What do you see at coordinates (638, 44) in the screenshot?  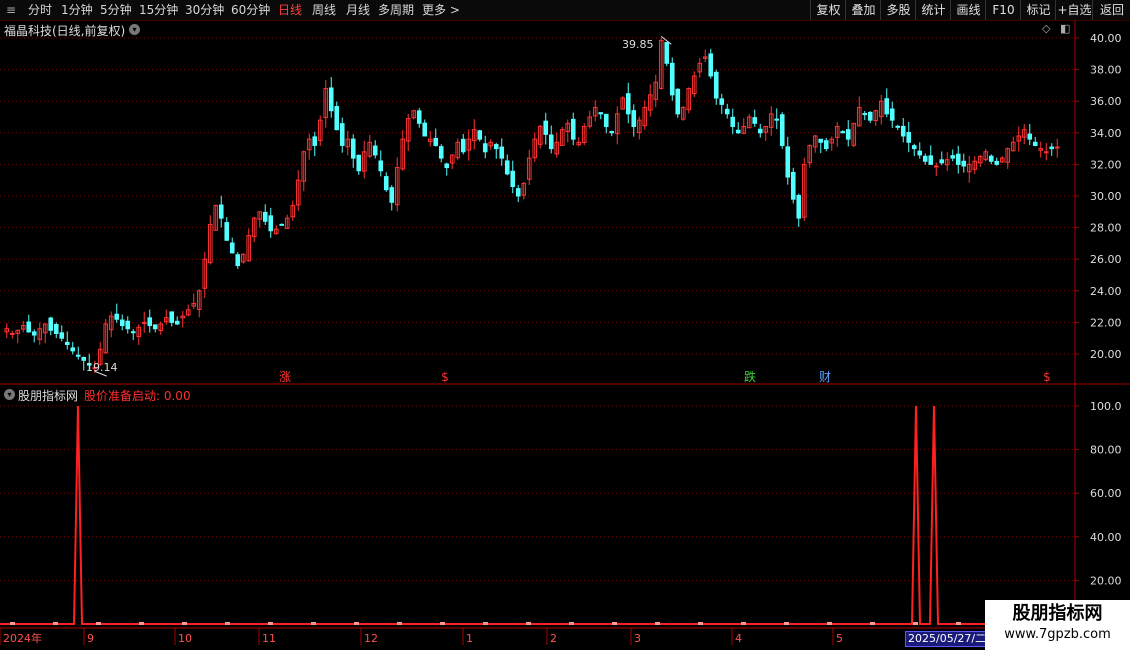 I see `high-price-label: 39.85` at bounding box center [638, 44].